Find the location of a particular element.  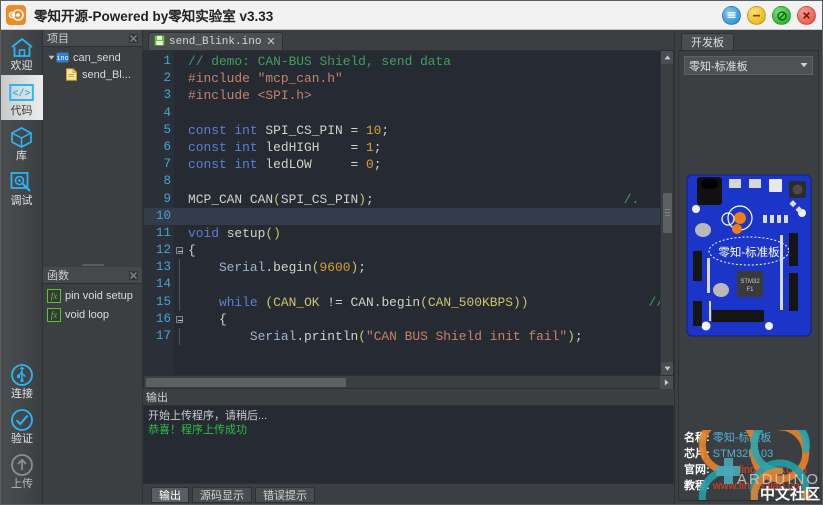

info-label: 芯片: is located at coordinates (697, 454).